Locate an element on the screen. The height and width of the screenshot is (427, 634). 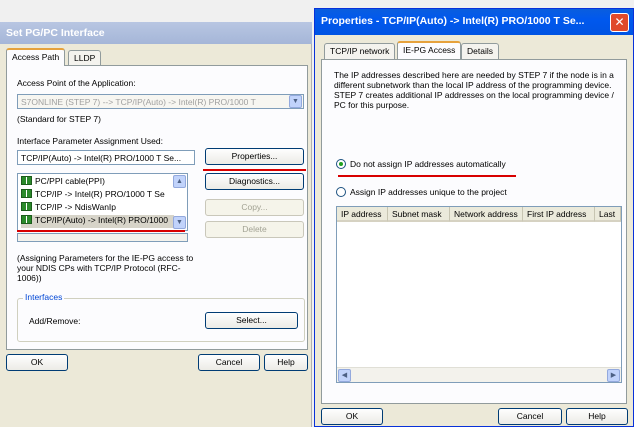
radio-no-auto-assign is located at coordinates (341, 164).